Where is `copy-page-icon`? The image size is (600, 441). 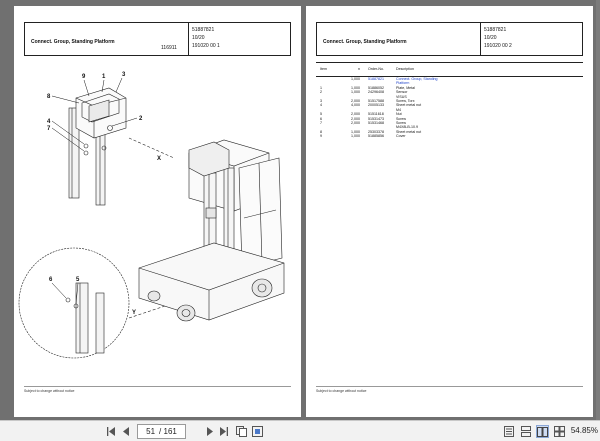 copy-page-icon is located at coordinates (241, 431).